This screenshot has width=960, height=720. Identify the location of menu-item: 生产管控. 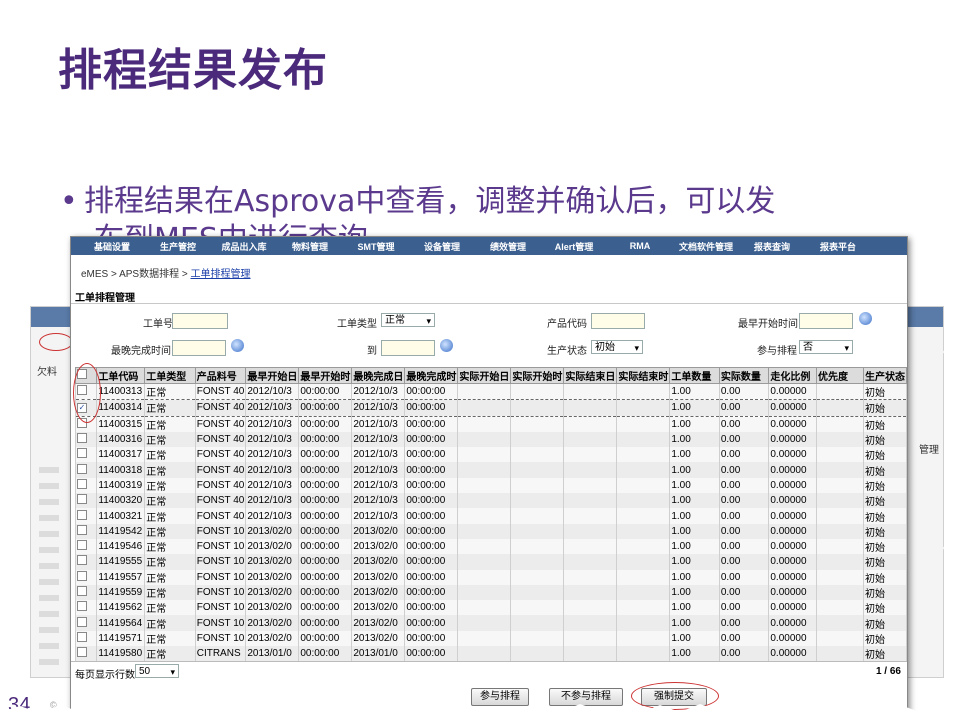
(178, 246).